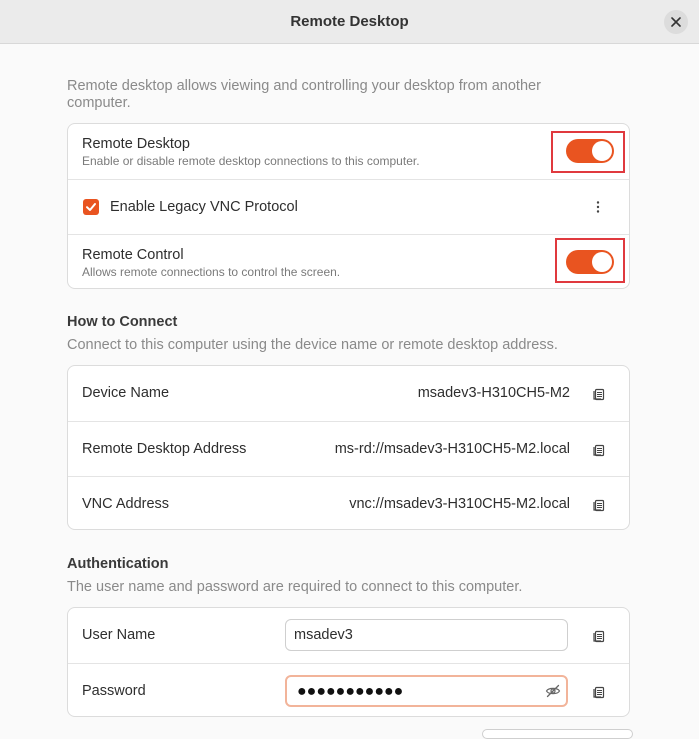 This screenshot has height=739, width=699. What do you see at coordinates (426, 691) in the screenshot?
I see `password-input: ●●●●●●●●●●●` at bounding box center [426, 691].